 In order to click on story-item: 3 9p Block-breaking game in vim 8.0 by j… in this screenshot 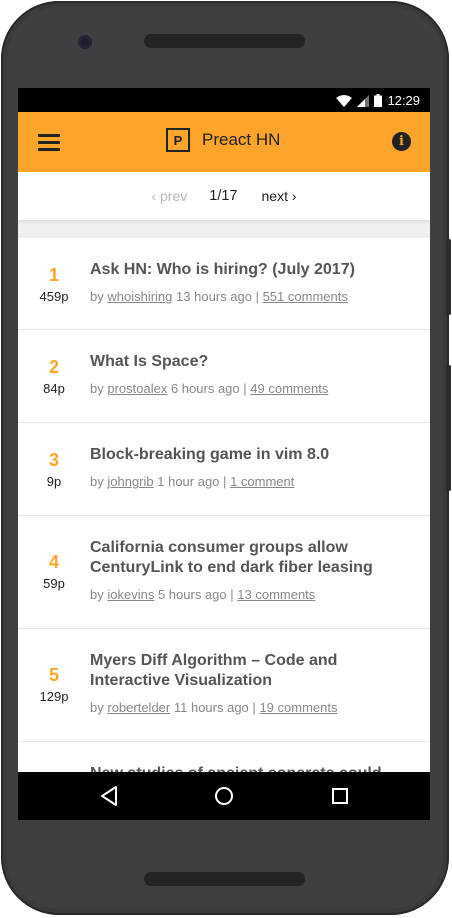, I will do `click(224, 469)`.